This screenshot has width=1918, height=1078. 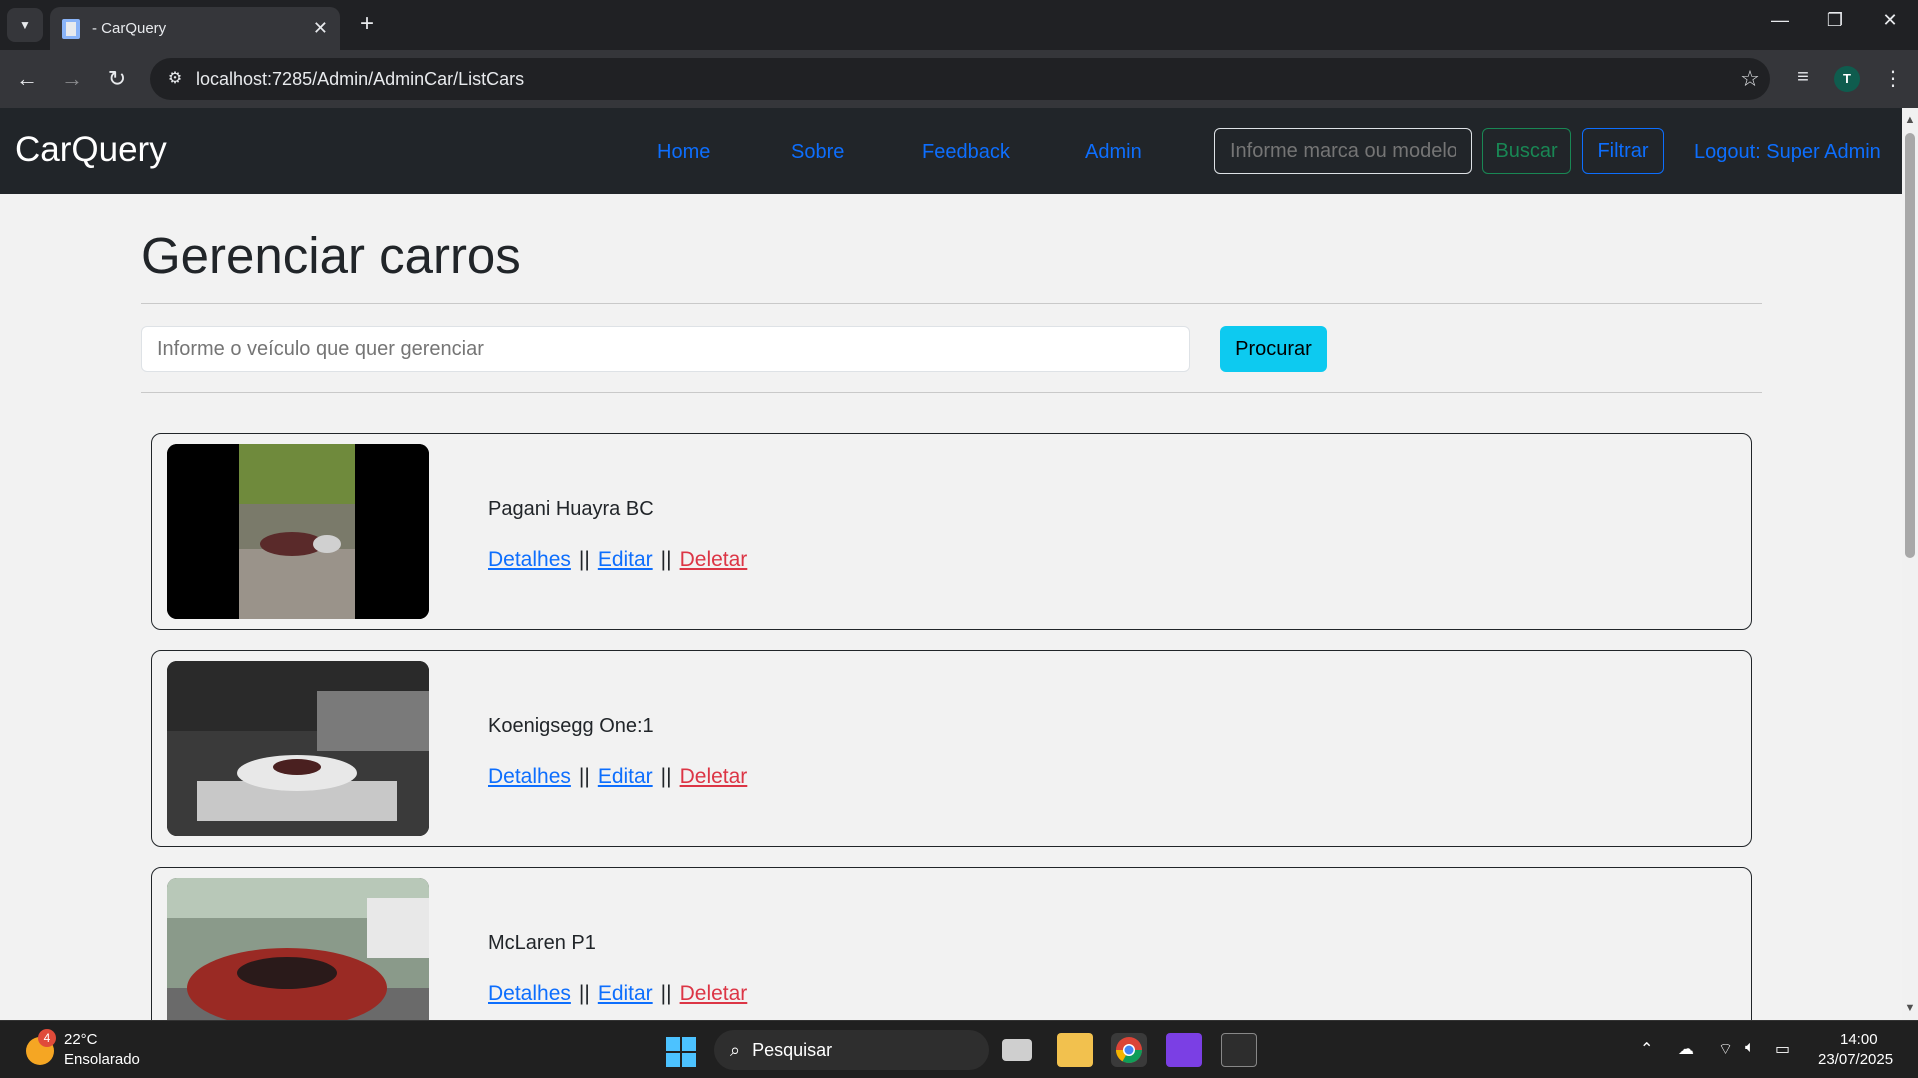 What do you see at coordinates (1890, 20) in the screenshot?
I see `close-window-button: ✕` at bounding box center [1890, 20].